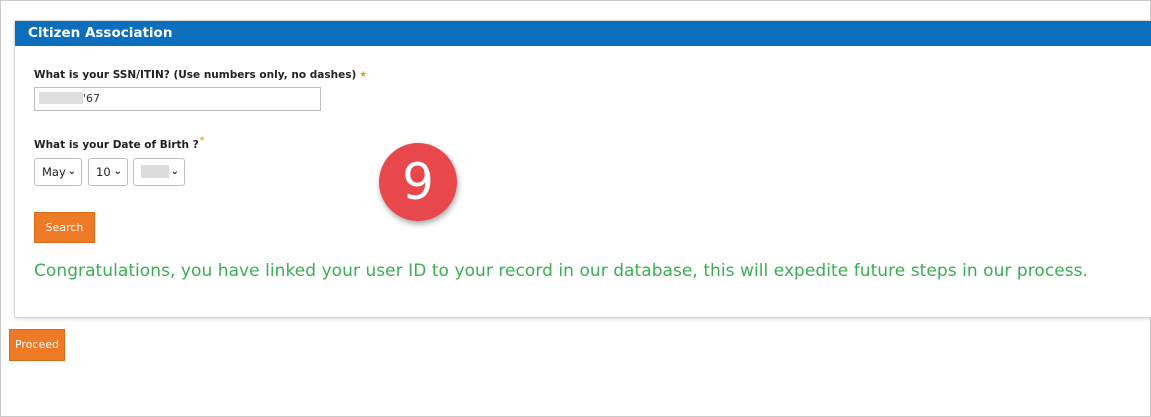 This screenshot has width=1151, height=417. Describe the element at coordinates (583, 33) in the screenshot. I see `panel-title: Citizen Association` at that location.